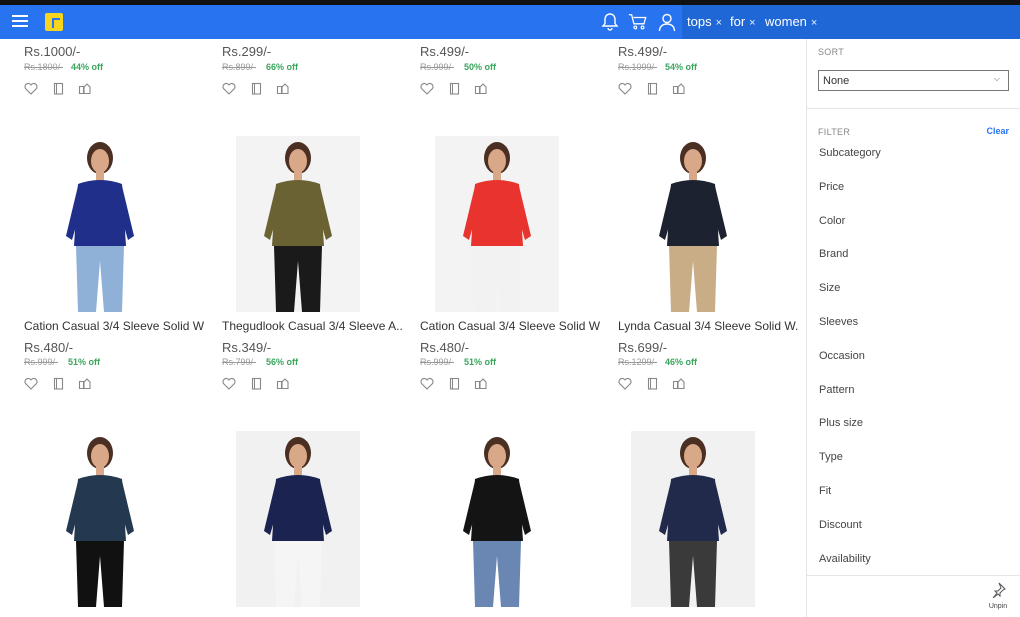 The height and width of the screenshot is (617, 1020). I want to click on filter-occasion: Occasion, so click(842, 356).